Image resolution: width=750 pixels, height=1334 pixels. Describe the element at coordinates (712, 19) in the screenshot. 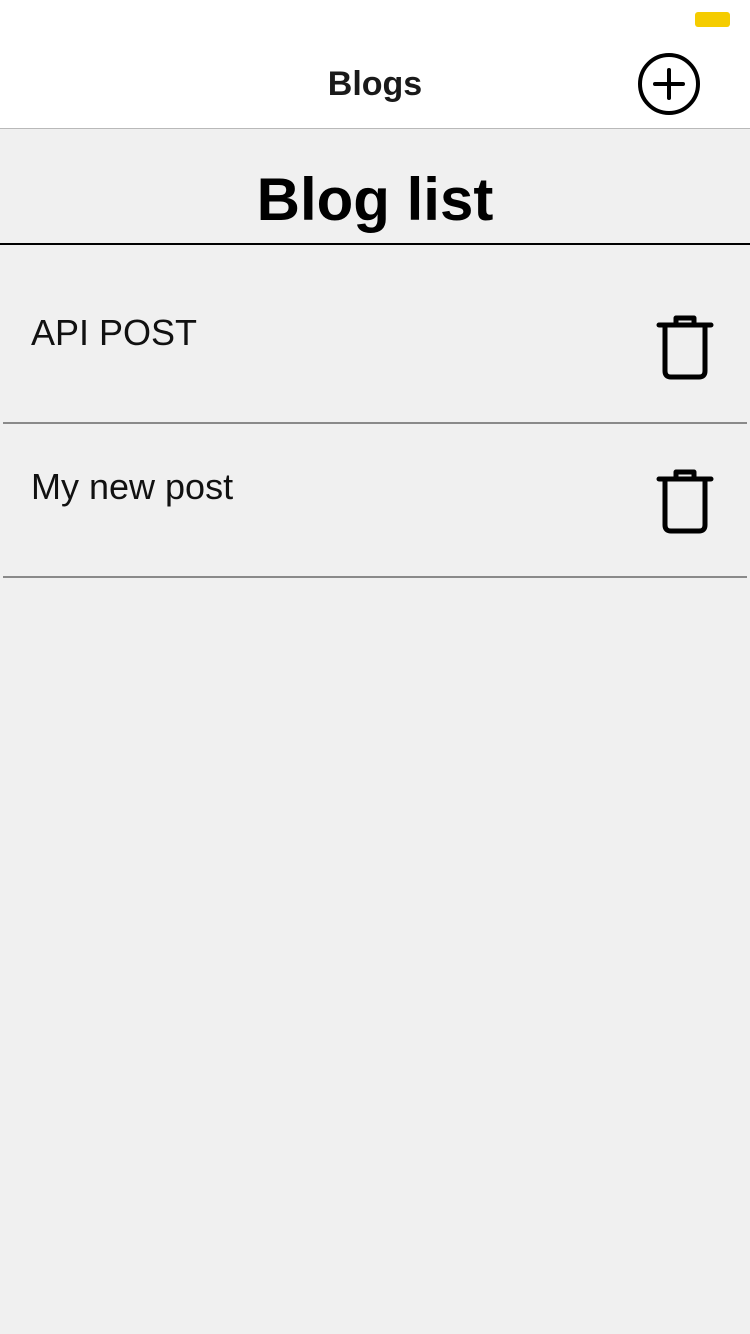

I see `battery-icon` at that location.